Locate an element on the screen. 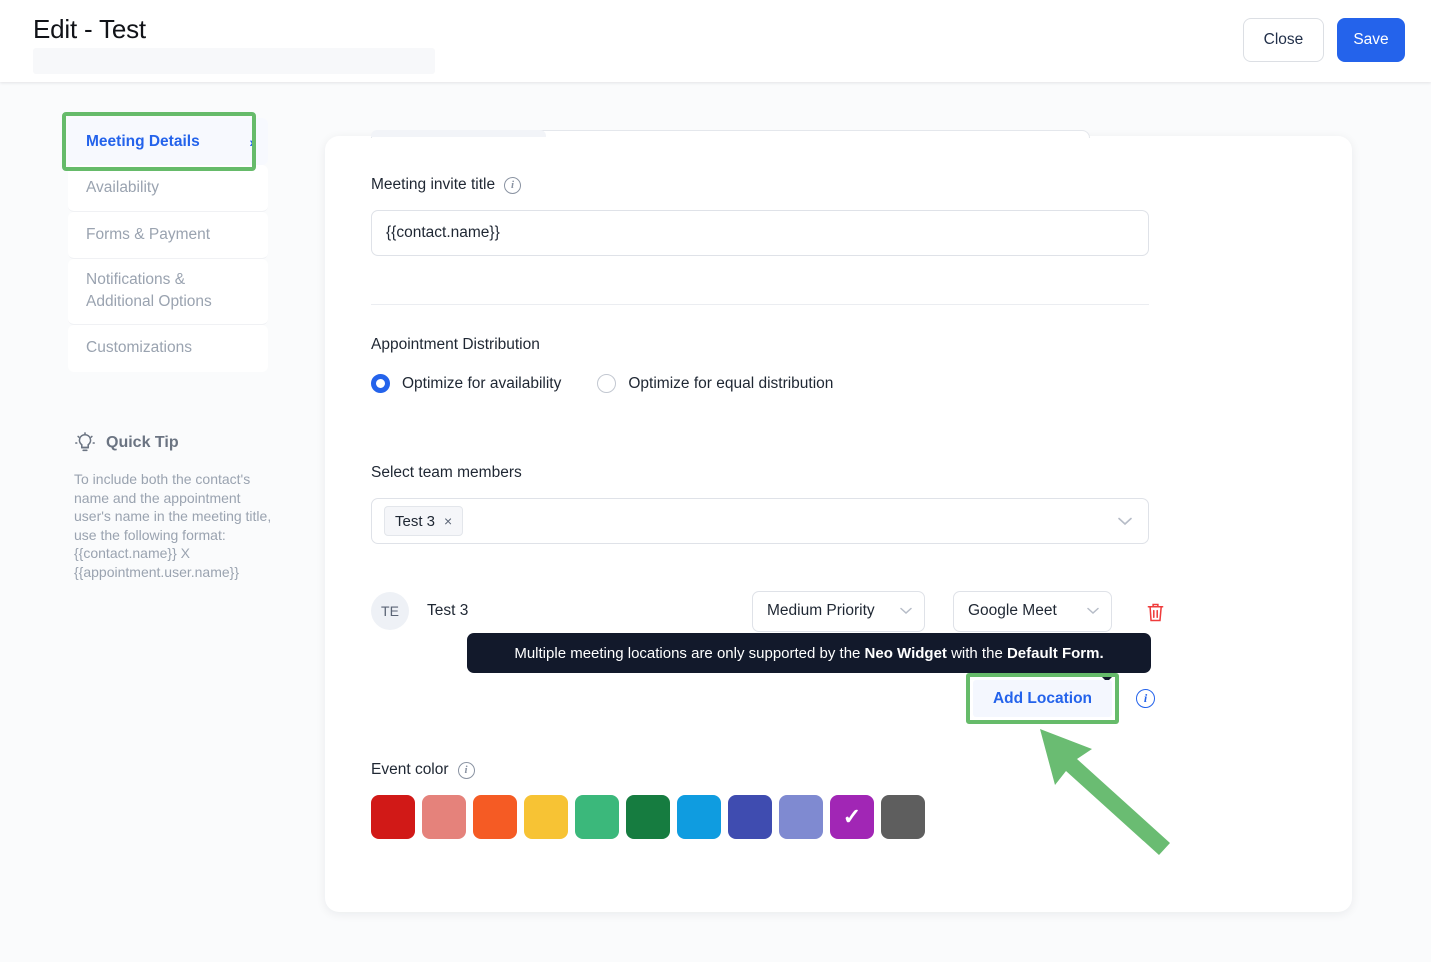  sidebar-item-meeting-details-wrap: Meeting Details › is located at coordinates (165, 141).